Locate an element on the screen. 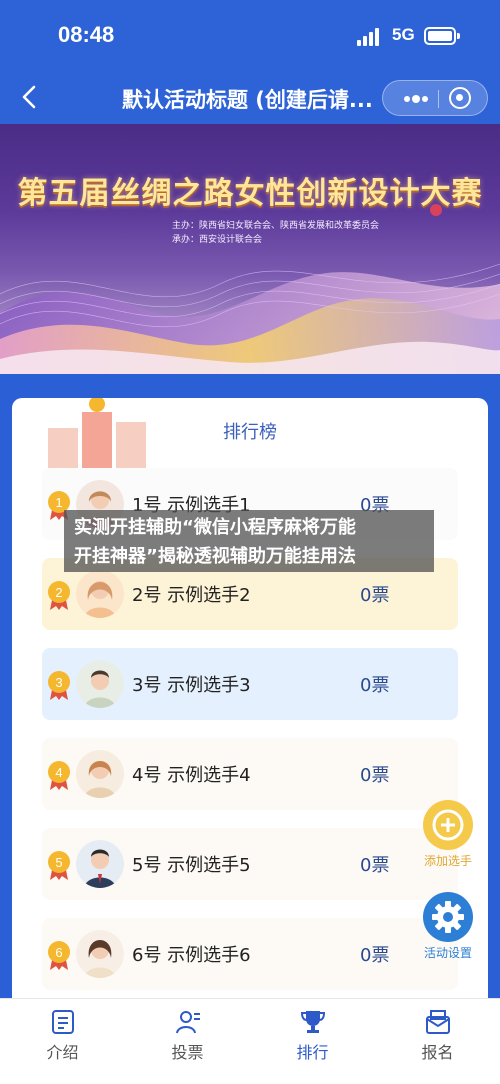  gear-icon is located at coordinates (448, 917).